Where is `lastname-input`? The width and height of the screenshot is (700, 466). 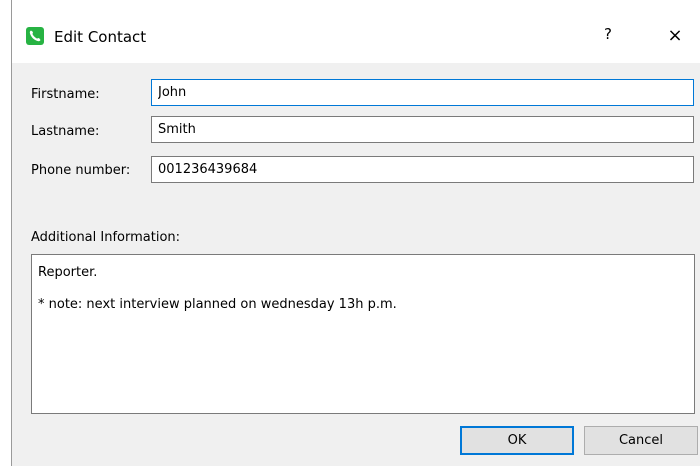 lastname-input is located at coordinates (422, 129).